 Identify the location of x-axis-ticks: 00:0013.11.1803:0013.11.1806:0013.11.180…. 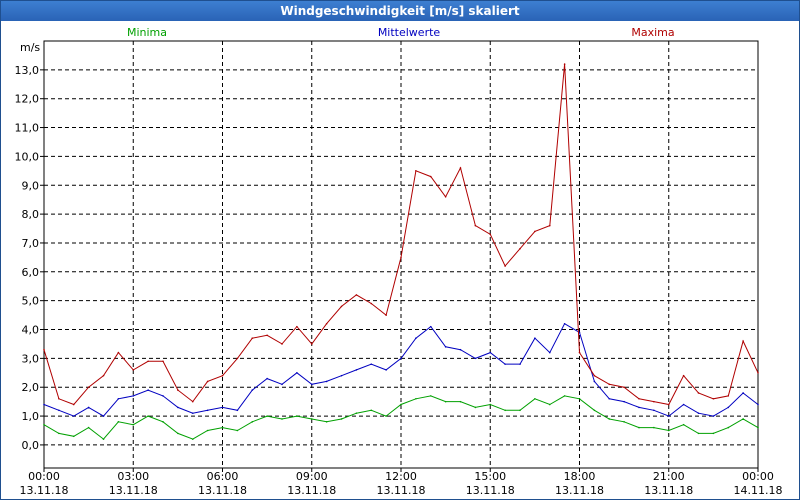
(401, 482).